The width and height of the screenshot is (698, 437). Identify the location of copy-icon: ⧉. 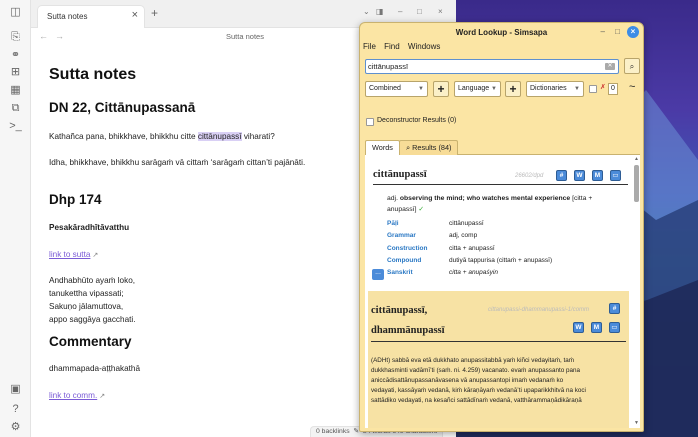
(15, 108).